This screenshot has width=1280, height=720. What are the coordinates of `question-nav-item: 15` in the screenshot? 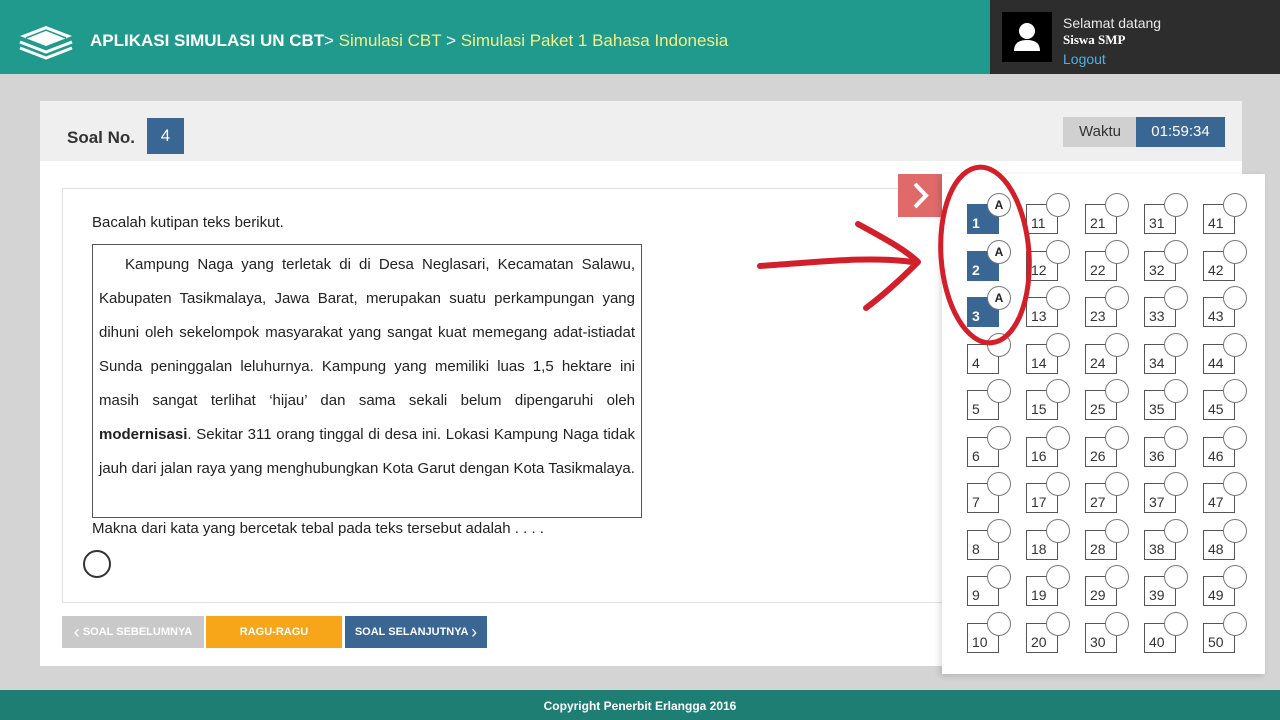 It's located at (1048, 399).